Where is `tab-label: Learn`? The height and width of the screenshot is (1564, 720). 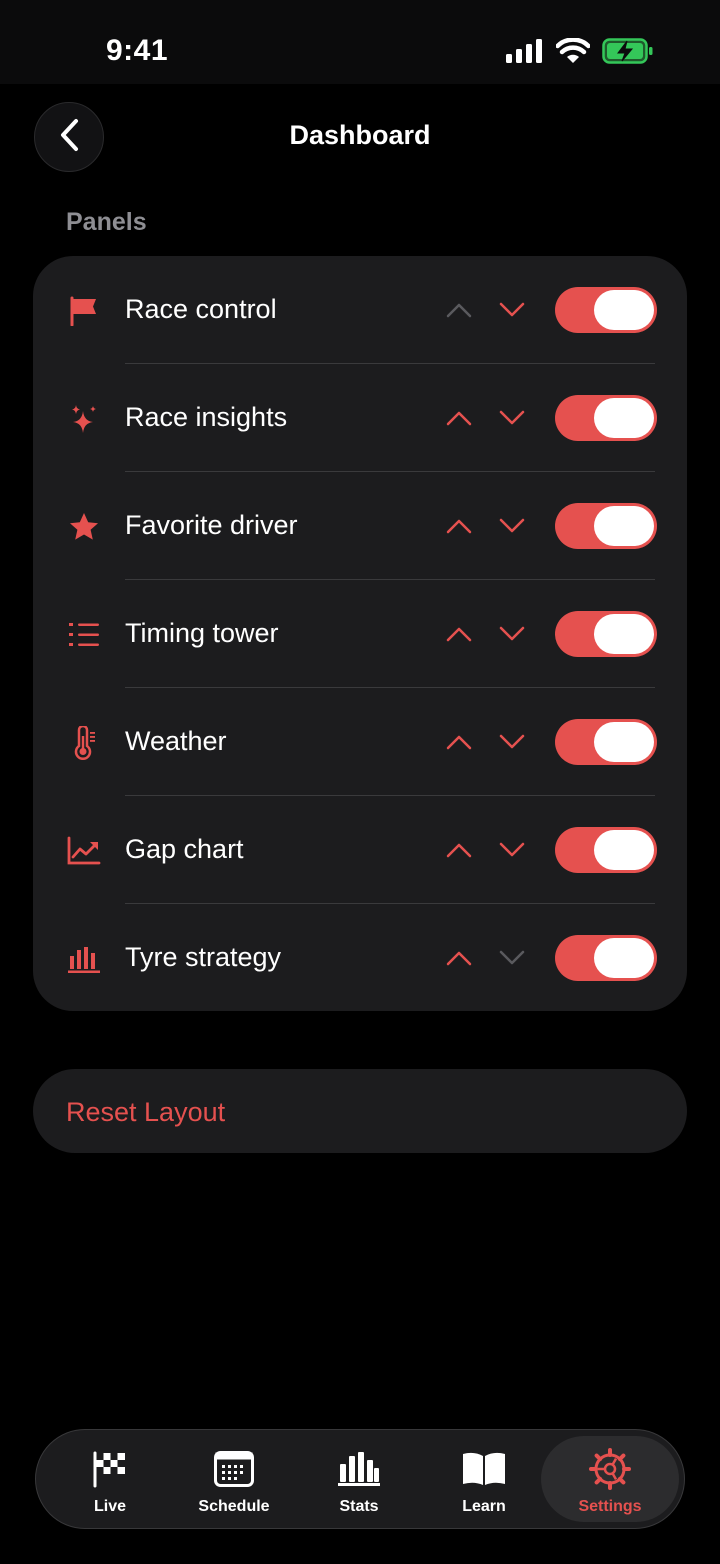
tab-label: Learn is located at coordinates (484, 1506).